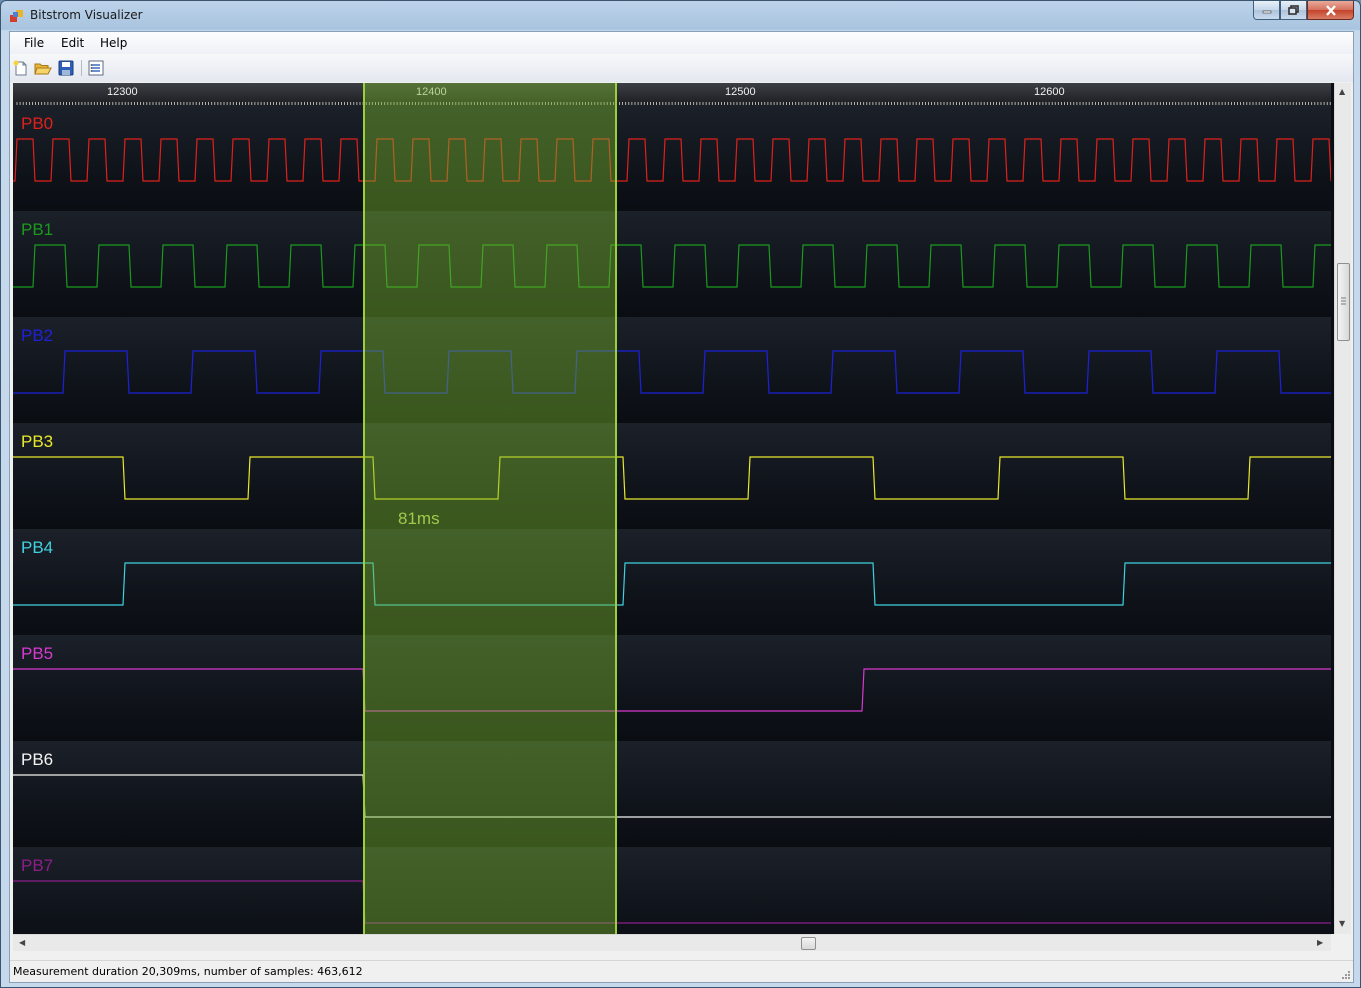 The width and height of the screenshot is (1361, 988). I want to click on horizontal-scrollbar: ◀ ▶, so click(672, 942).